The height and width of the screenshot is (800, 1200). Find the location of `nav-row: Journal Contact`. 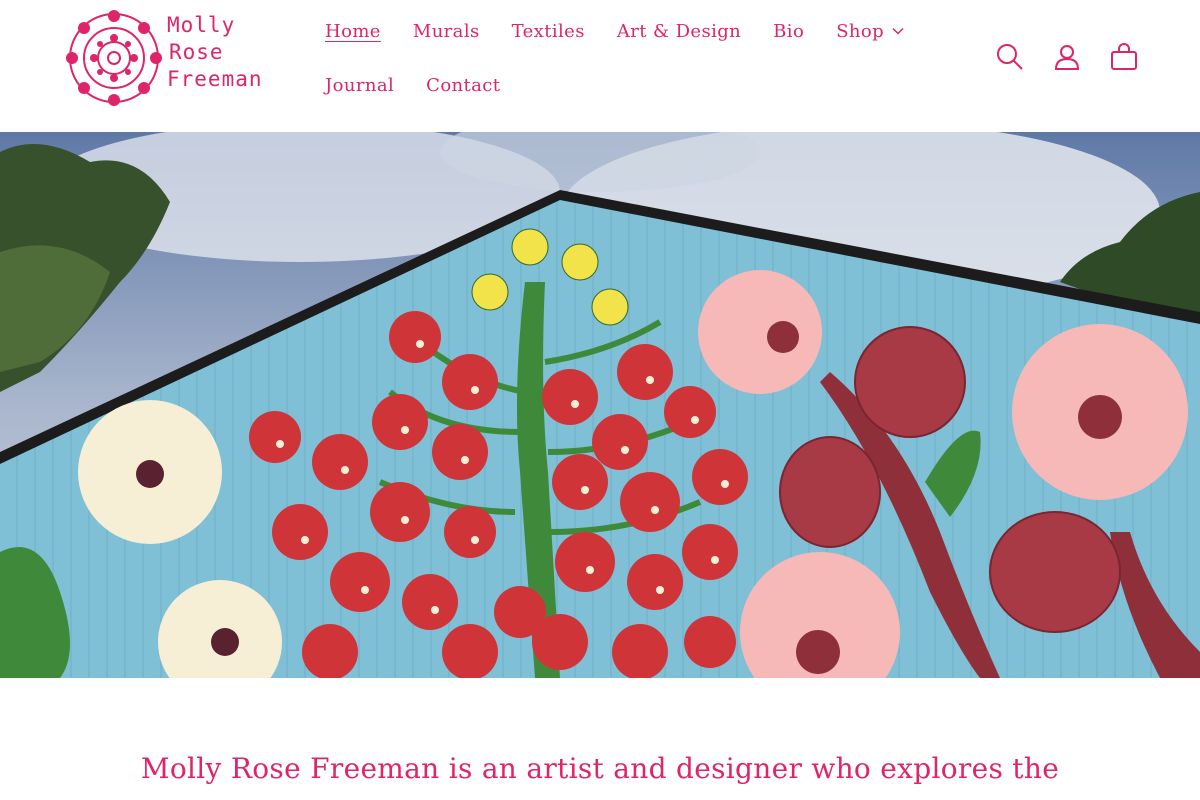

nav-row: Journal Contact is located at coordinates (619, 85).